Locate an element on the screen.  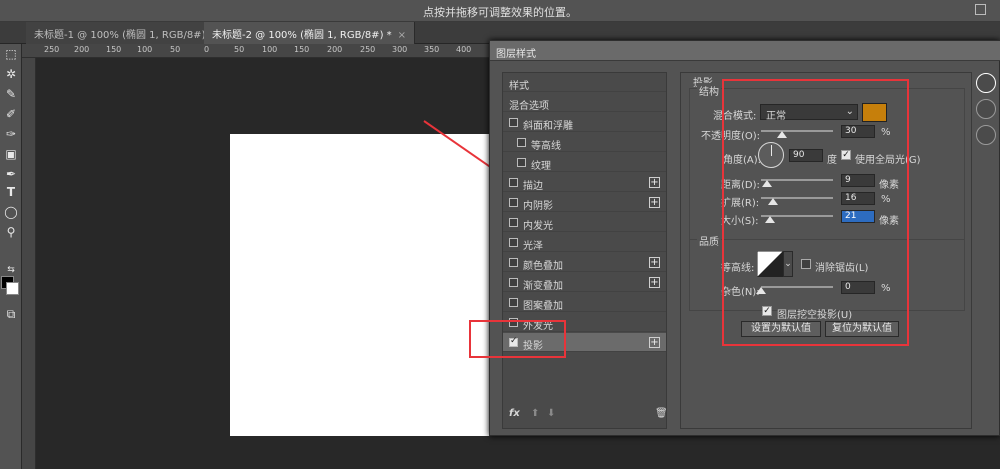
move-up-icon: ⬆ is located at coordinates (535, 413).